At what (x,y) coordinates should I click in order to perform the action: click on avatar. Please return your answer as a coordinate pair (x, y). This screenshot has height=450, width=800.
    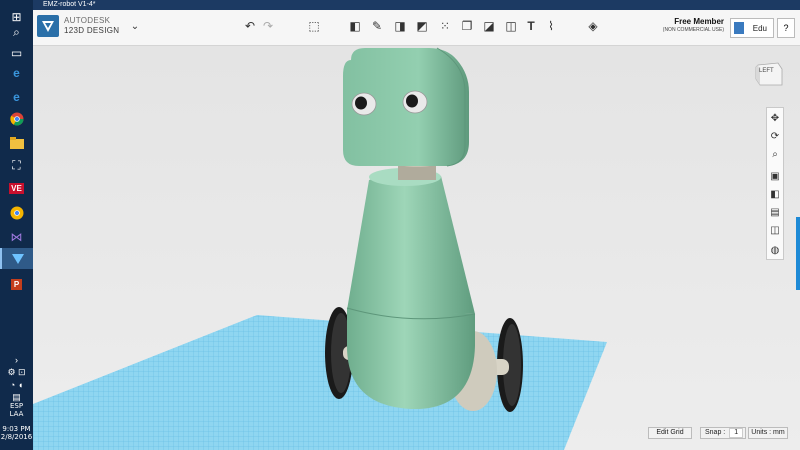
    Looking at the image, I should click on (739, 28).